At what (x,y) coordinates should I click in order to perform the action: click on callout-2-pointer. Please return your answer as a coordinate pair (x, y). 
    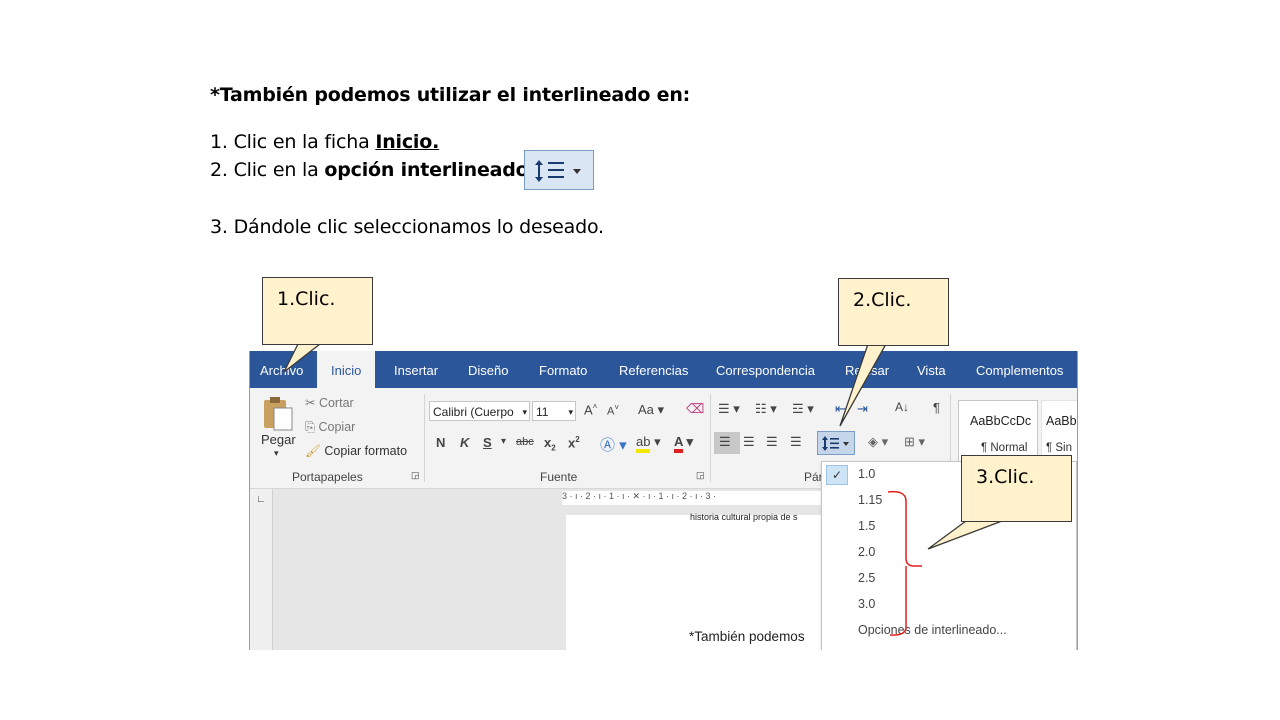
    Looking at the image, I should click on (863, 385).